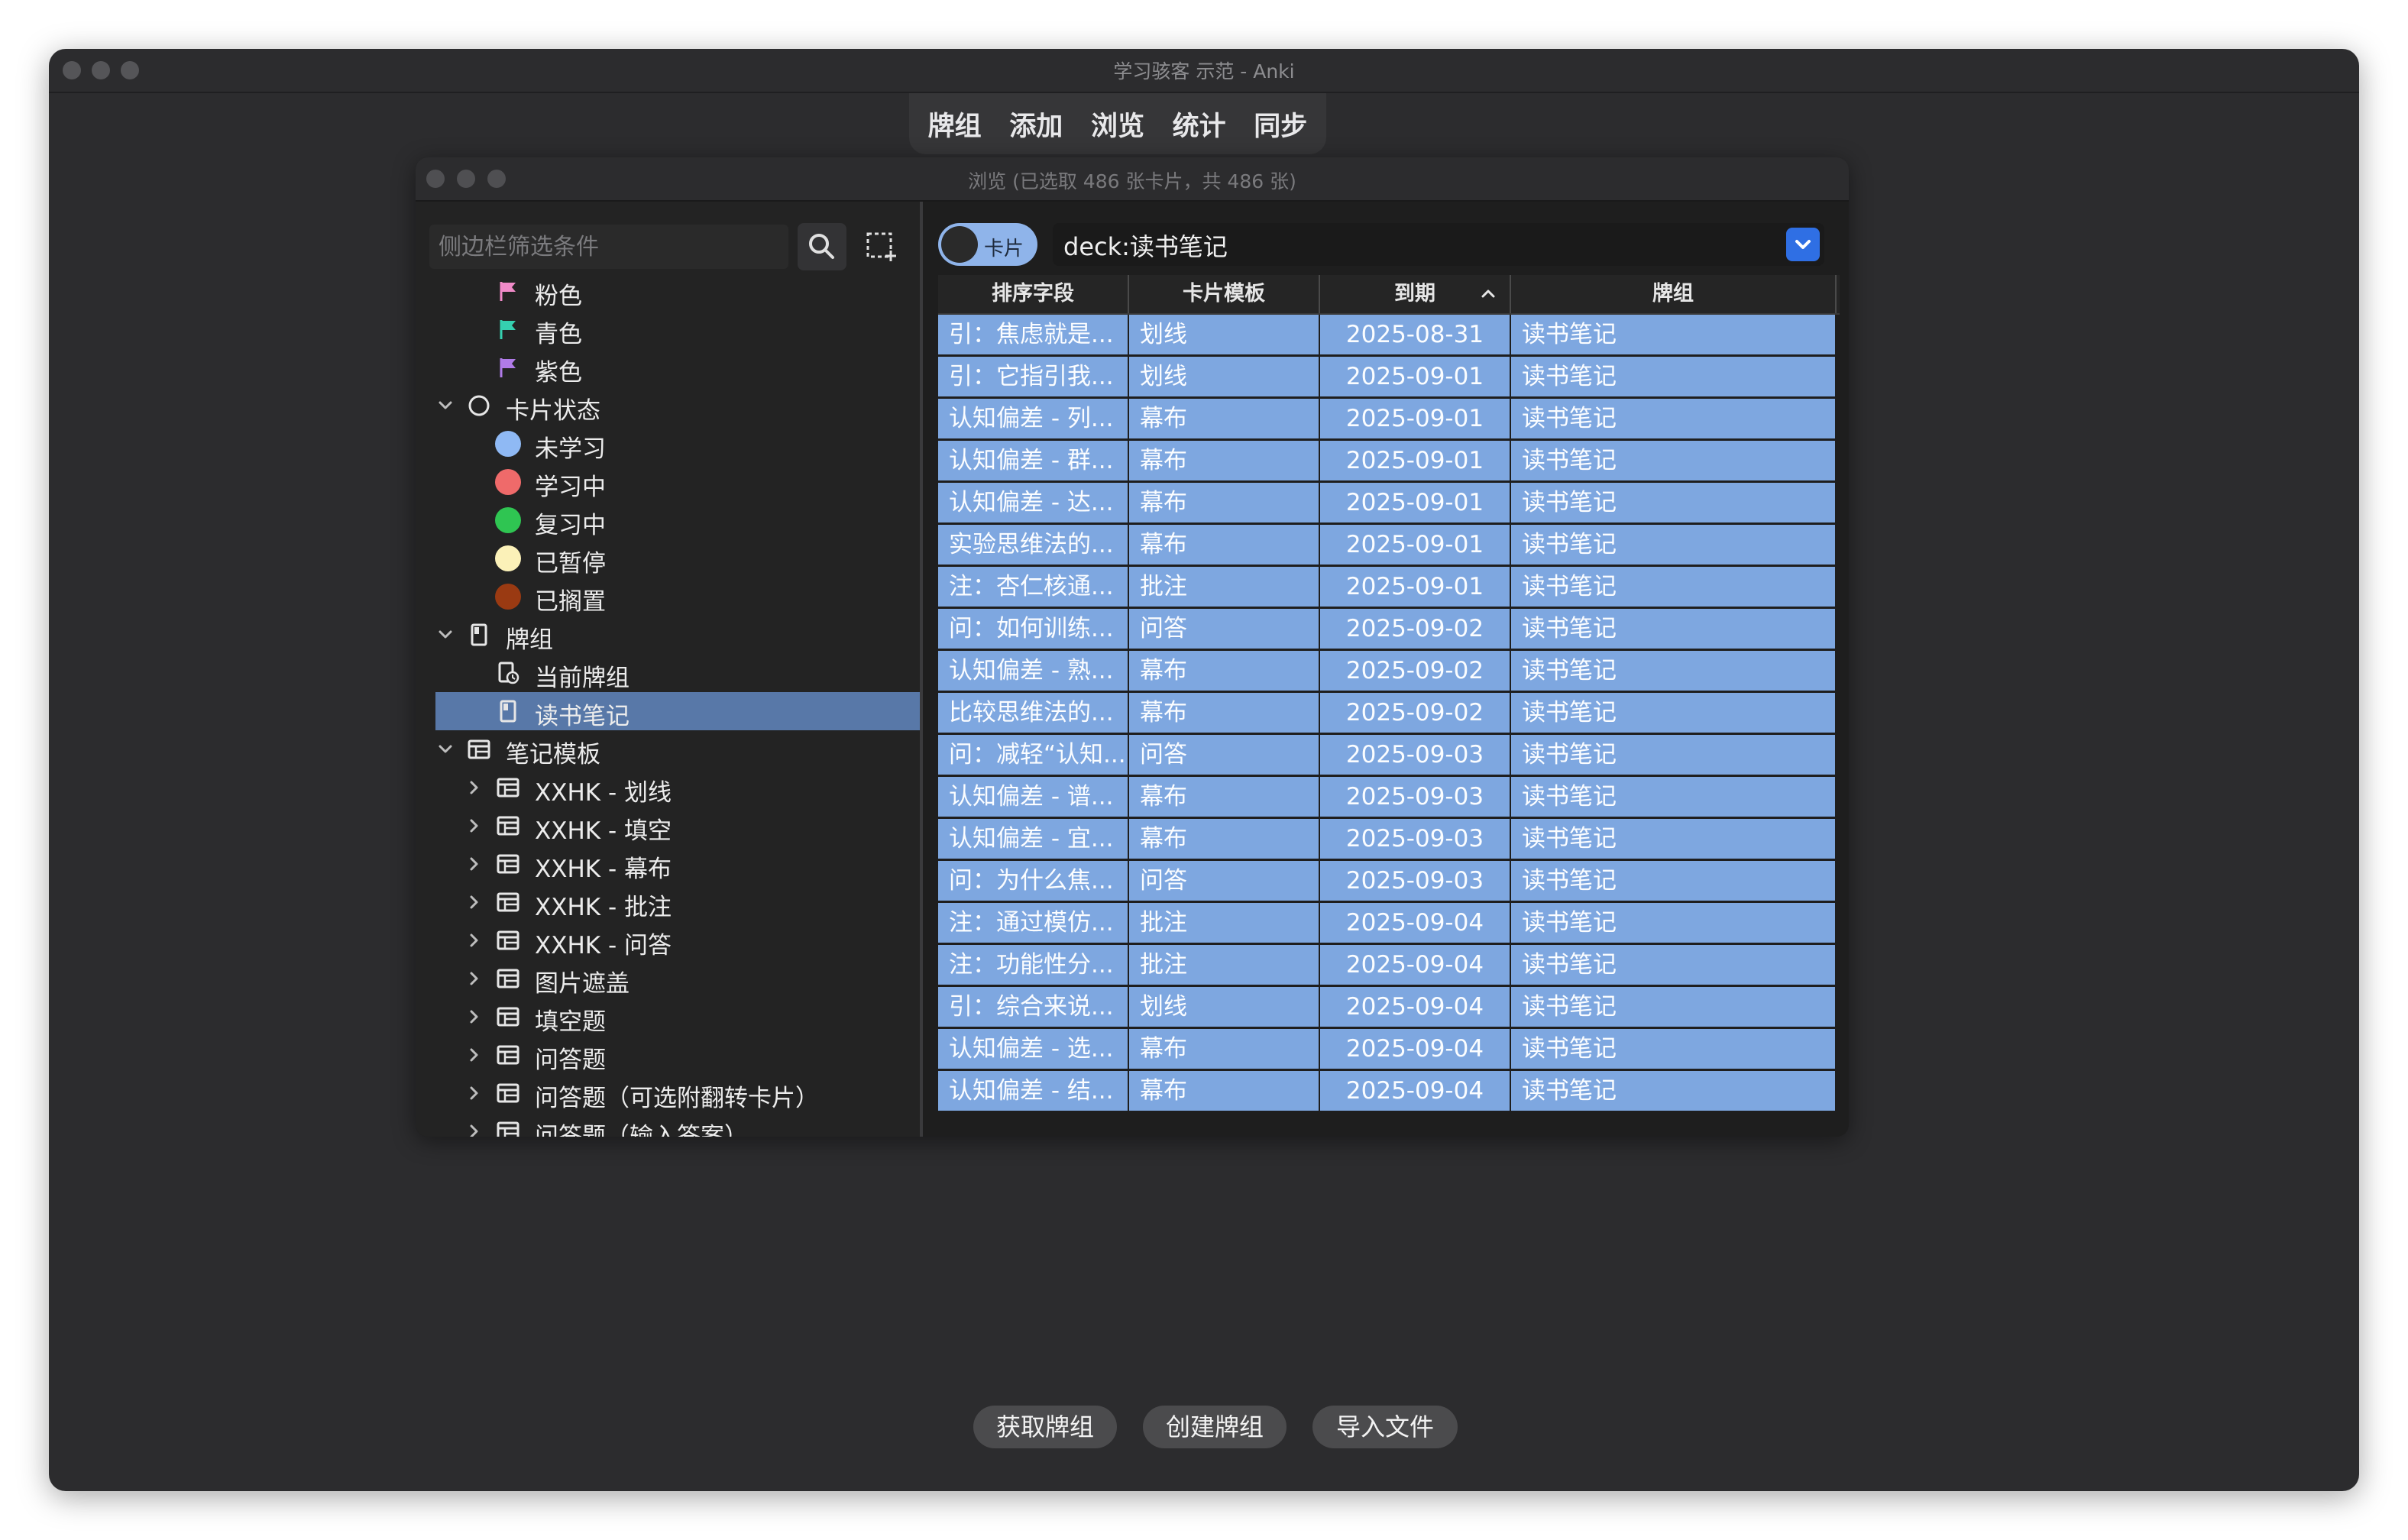  I want to click on table-row: 认知偏差 - 结... 幕布 2025-09-04 读书笔记, so click(1387, 1092).